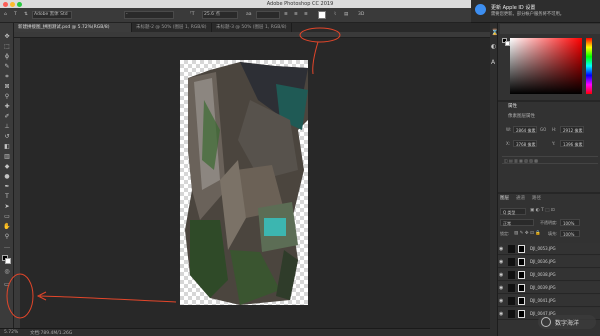 Image resolution: width=600 pixels, height=336 pixels. I want to click on lock-label: 锁定:, so click(505, 233).